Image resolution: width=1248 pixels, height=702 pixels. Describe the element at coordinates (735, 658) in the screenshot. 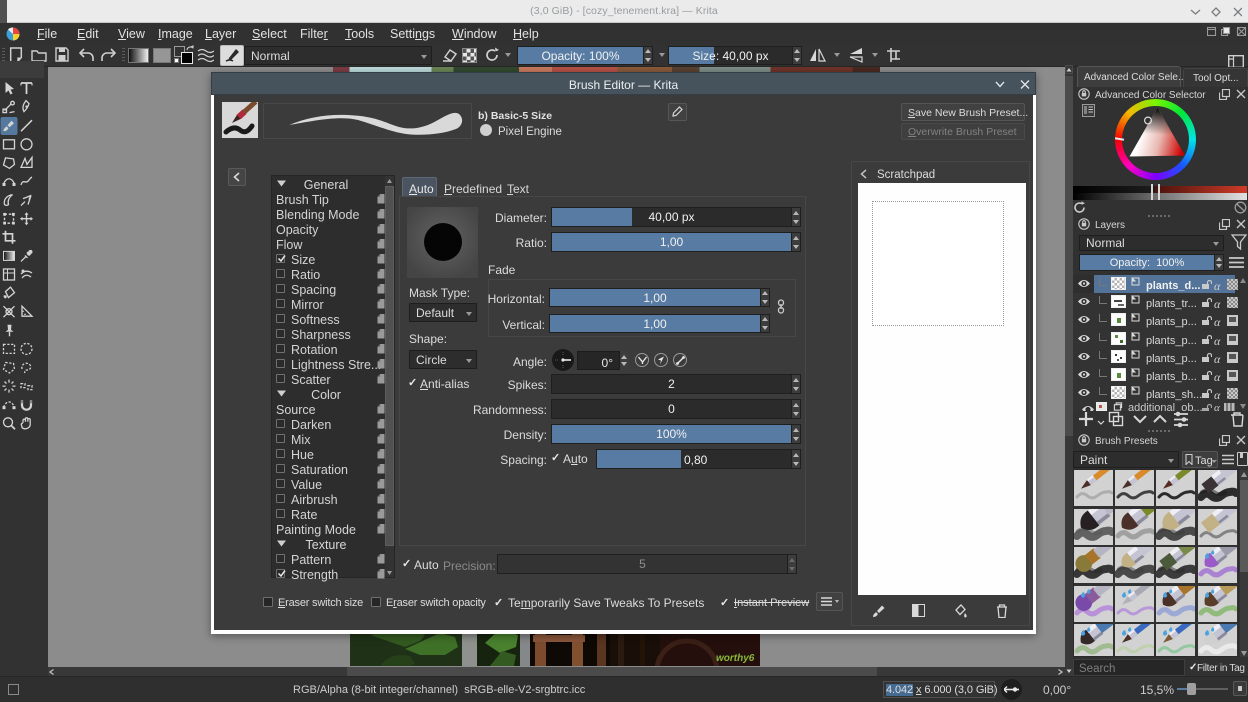

I see `svg-text: worthy6` at that location.